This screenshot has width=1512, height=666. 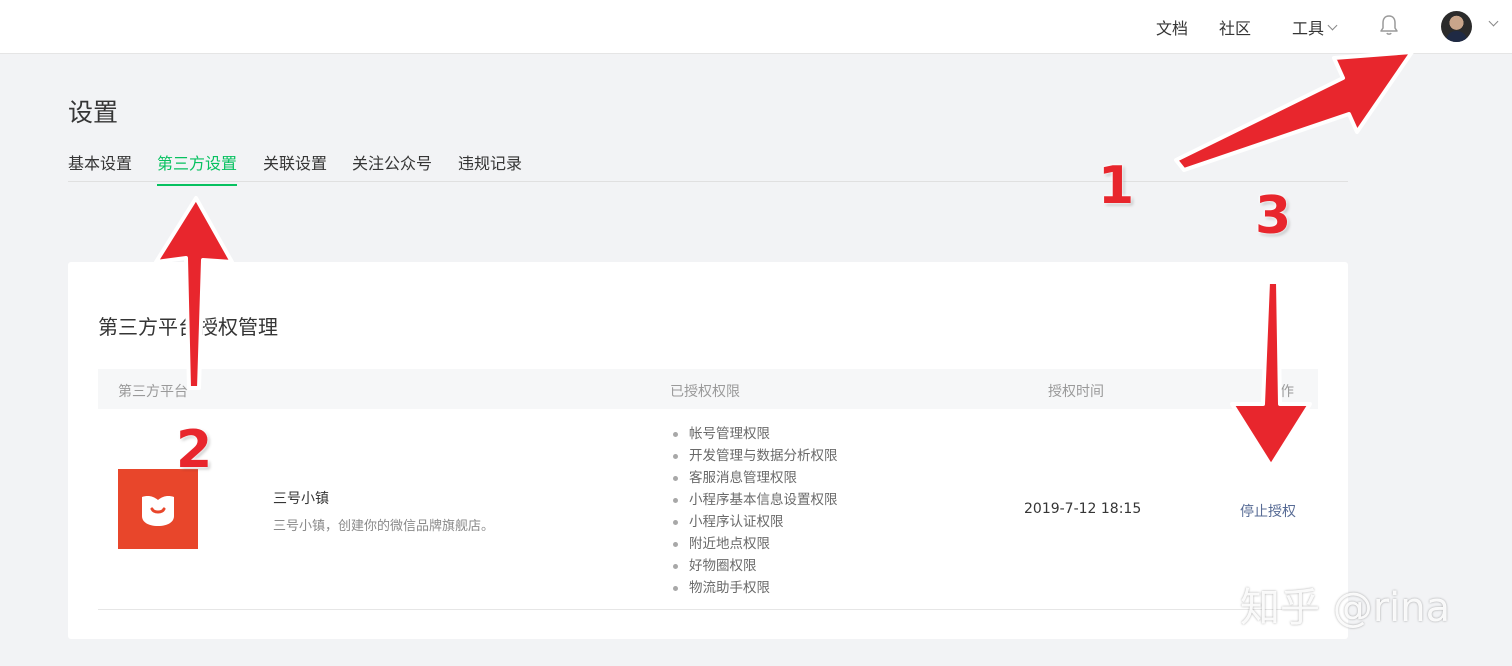 What do you see at coordinates (708, 167) in the screenshot?
I see `settings-tabs: 基本设置 第三方设置 关联设置 关注公众号 违规记录` at bounding box center [708, 167].